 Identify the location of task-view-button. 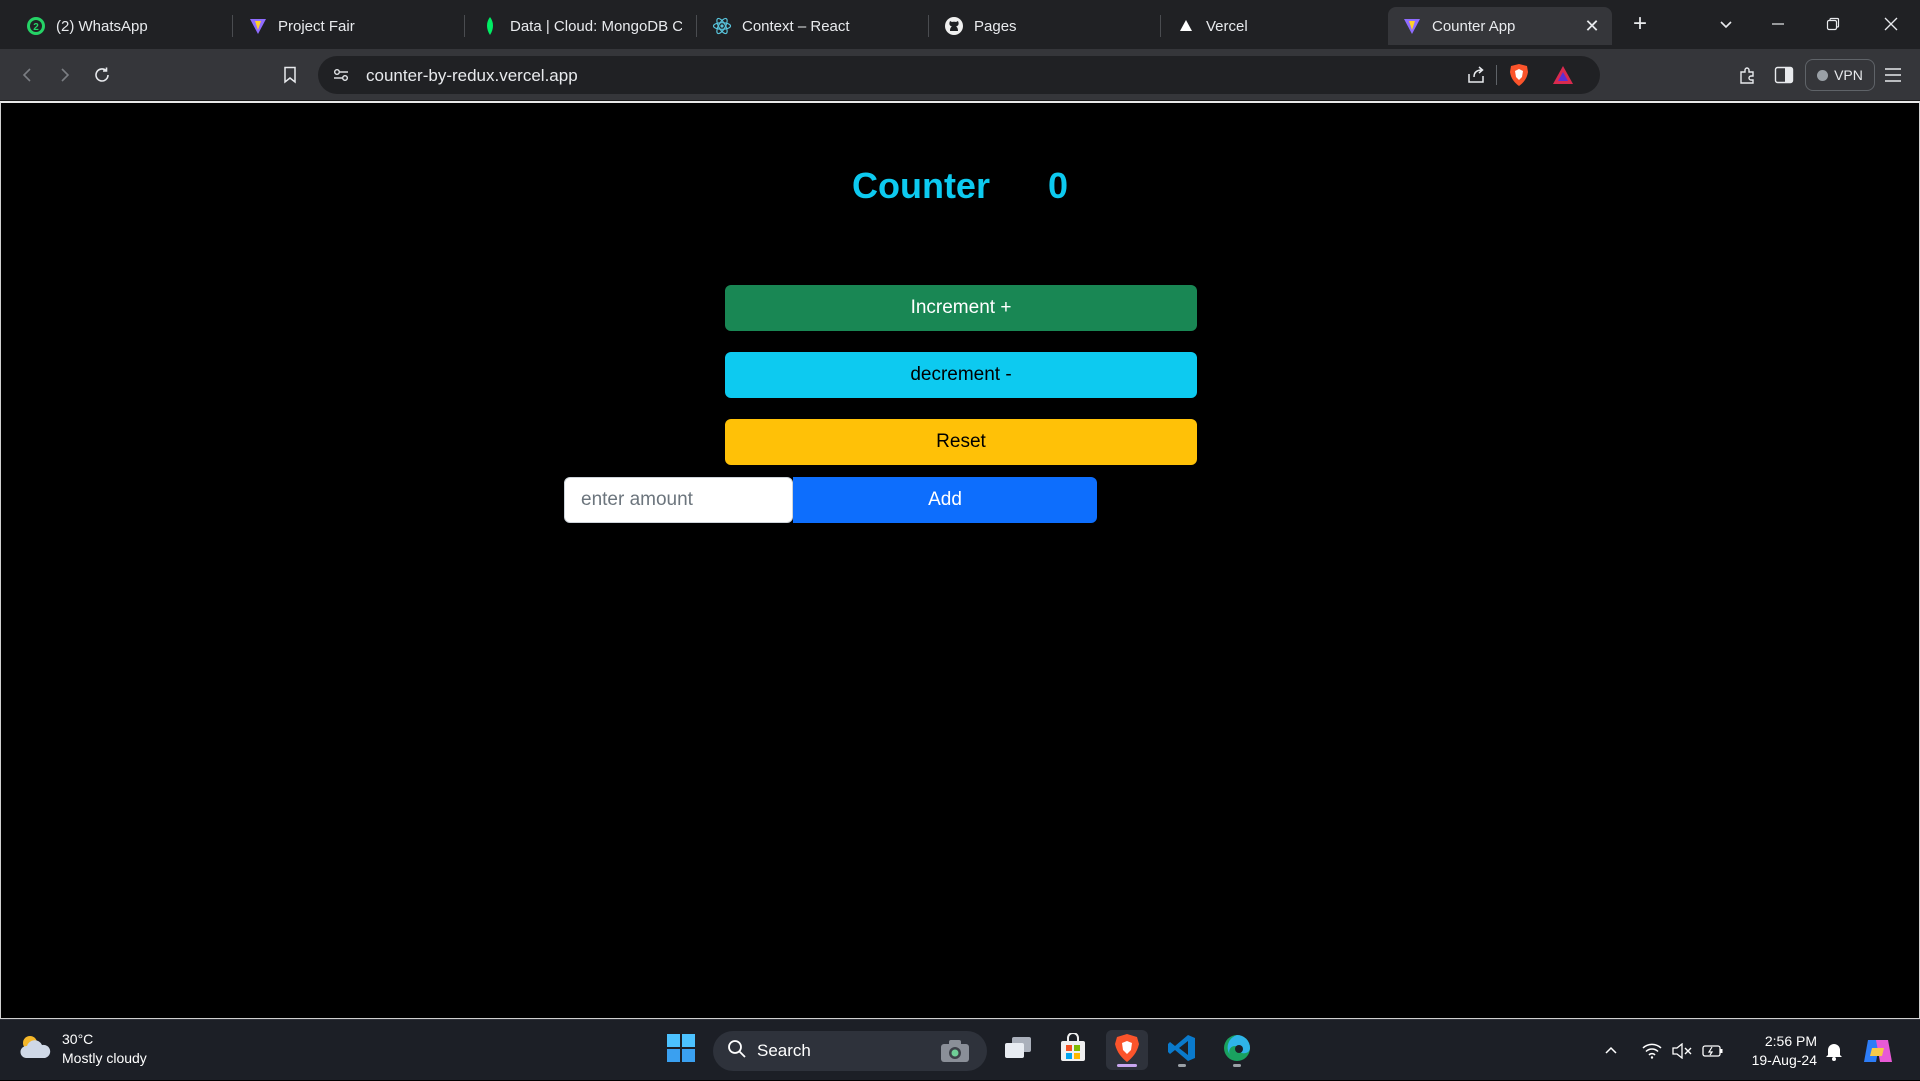
(1018, 1050).